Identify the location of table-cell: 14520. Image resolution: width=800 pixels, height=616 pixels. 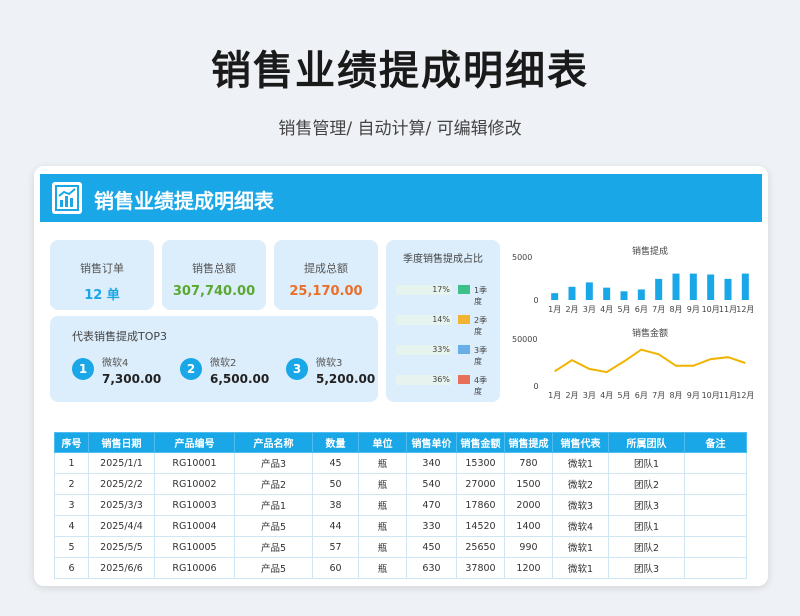
(480, 526).